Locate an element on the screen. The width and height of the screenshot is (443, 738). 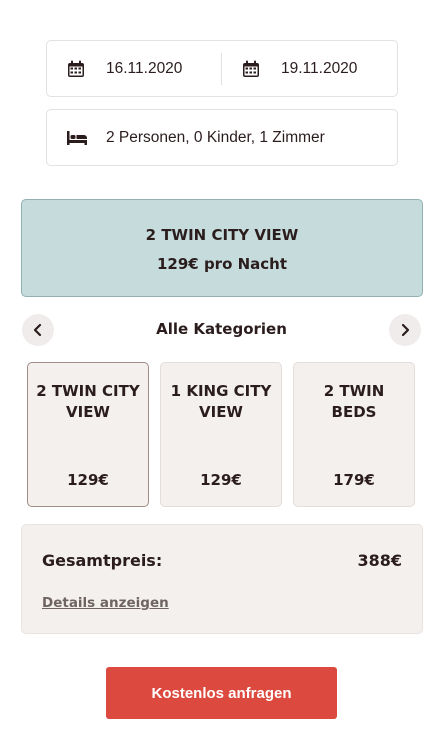
room-card: 2 TWIN BEDS 179€ is located at coordinates (354, 434).